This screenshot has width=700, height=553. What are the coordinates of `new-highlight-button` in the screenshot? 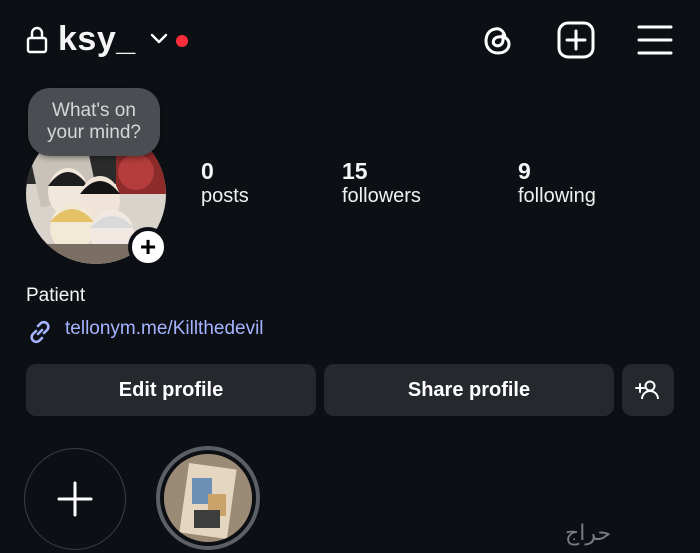 It's located at (75, 499).